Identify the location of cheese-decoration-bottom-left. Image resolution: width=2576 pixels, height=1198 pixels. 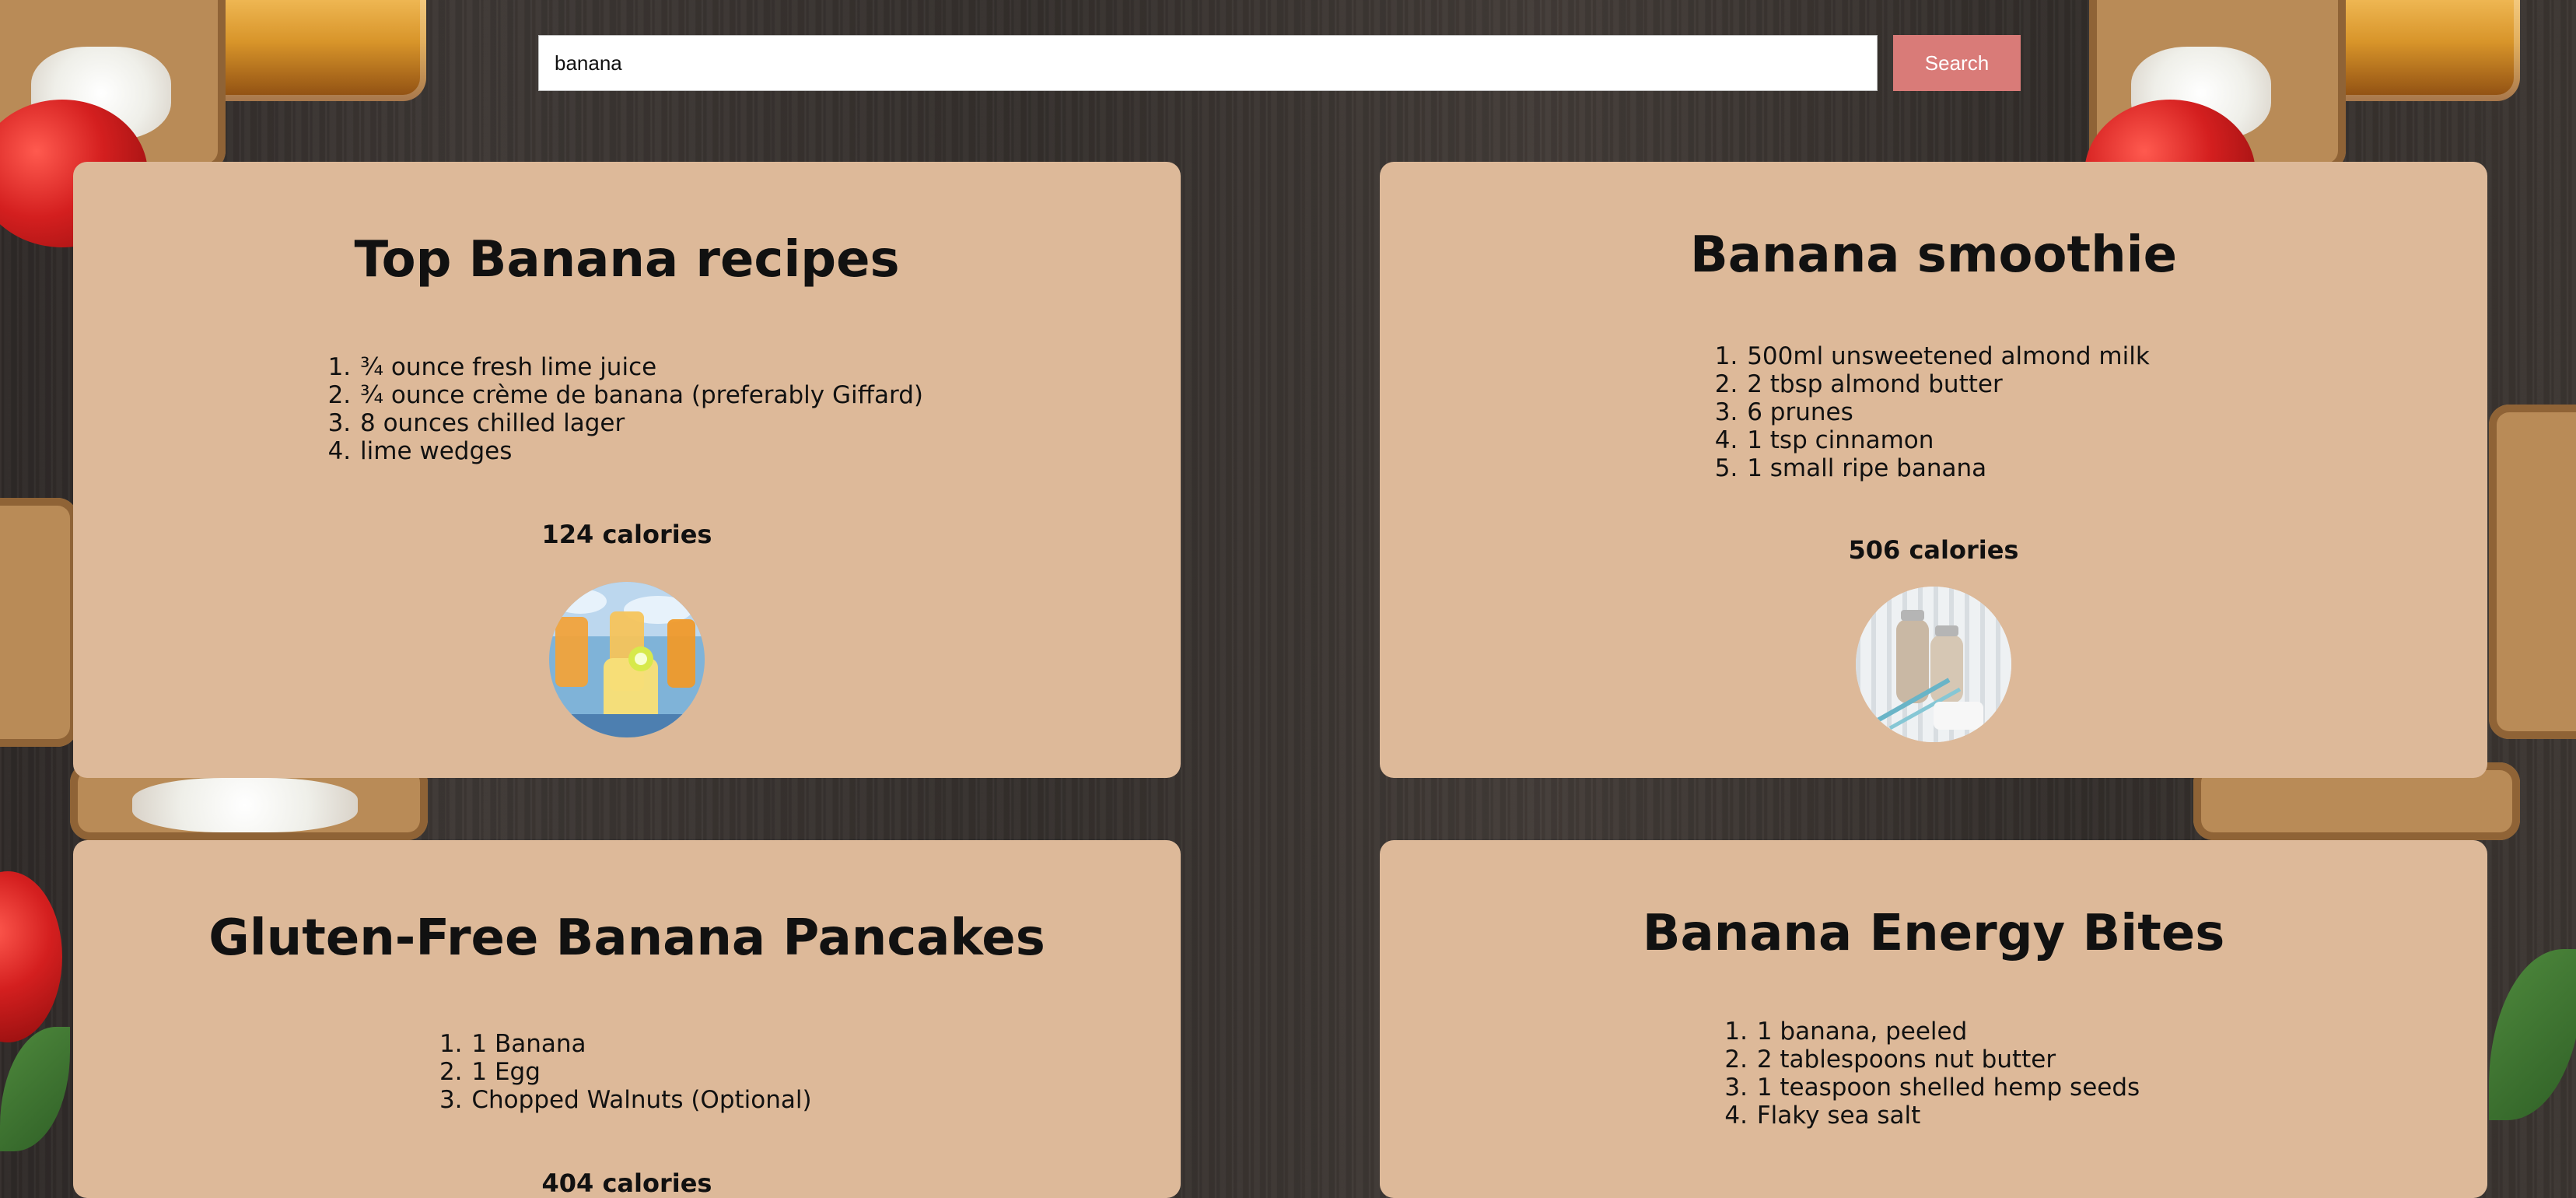
(245, 805).